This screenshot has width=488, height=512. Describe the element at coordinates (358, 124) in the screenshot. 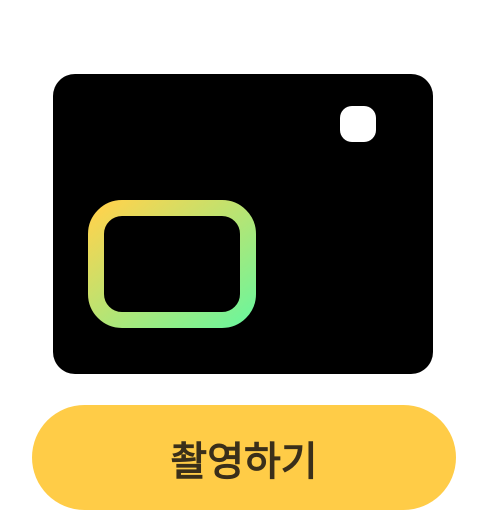

I see `flash-dot-icon` at that location.